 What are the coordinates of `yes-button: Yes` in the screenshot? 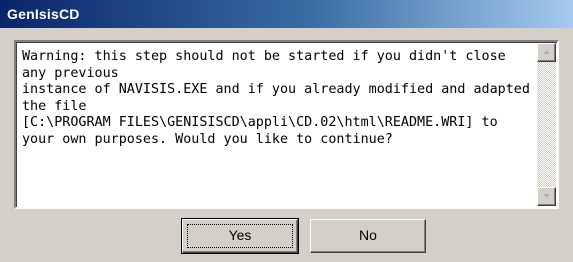 It's located at (240, 236).